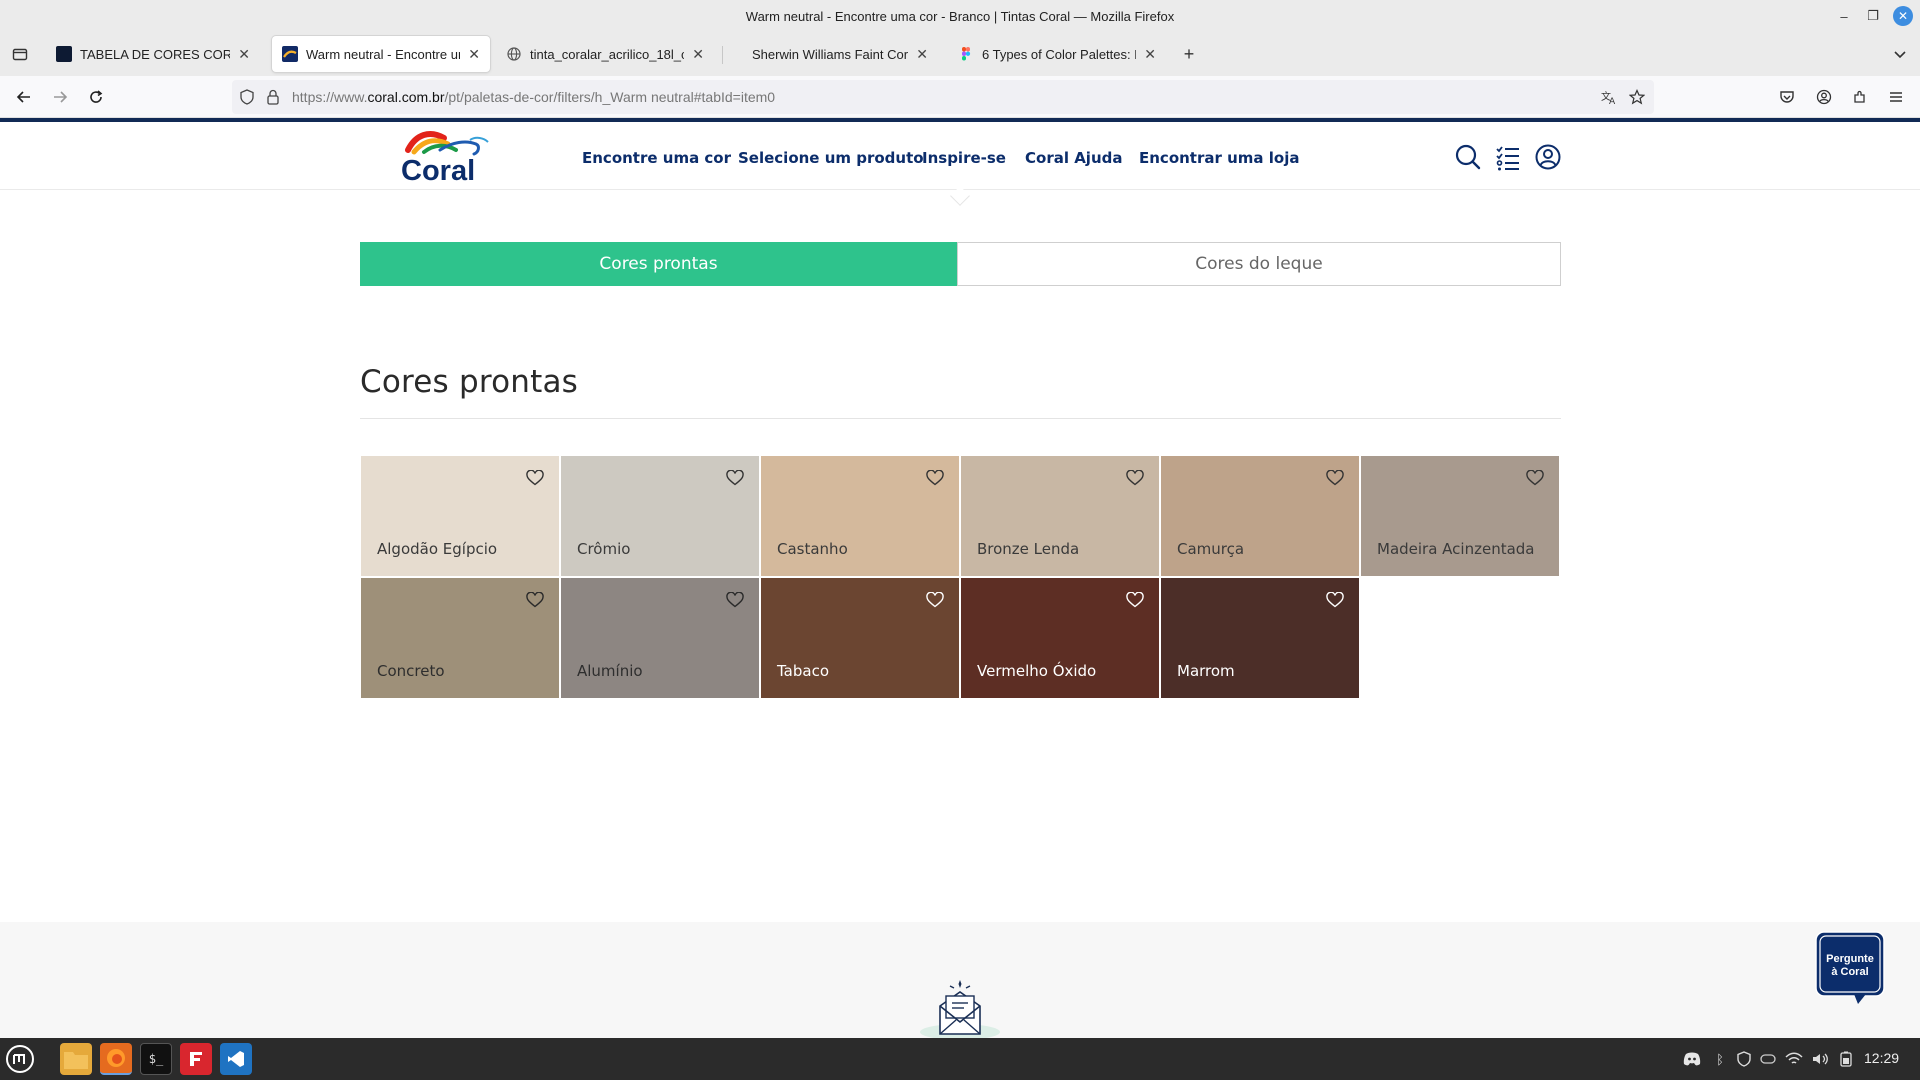 The image size is (1920, 1080). I want to click on envelope-newsletter-icon, so click(960, 1007).